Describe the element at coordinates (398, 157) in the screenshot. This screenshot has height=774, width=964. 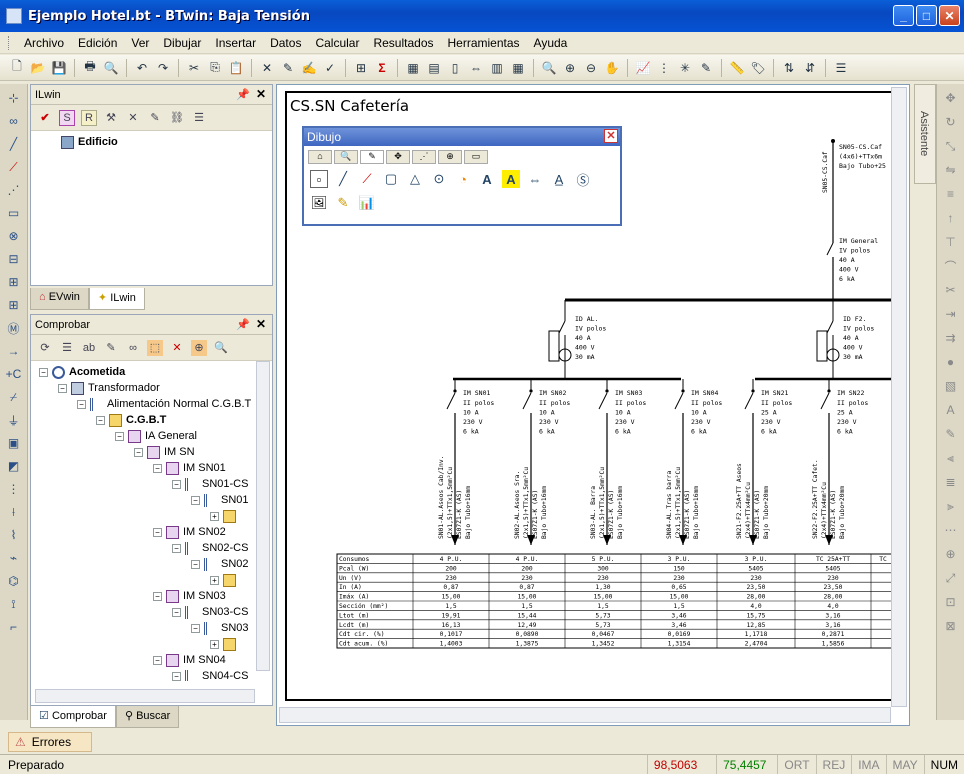
I see `dibujo-tab-4: ✥` at that location.